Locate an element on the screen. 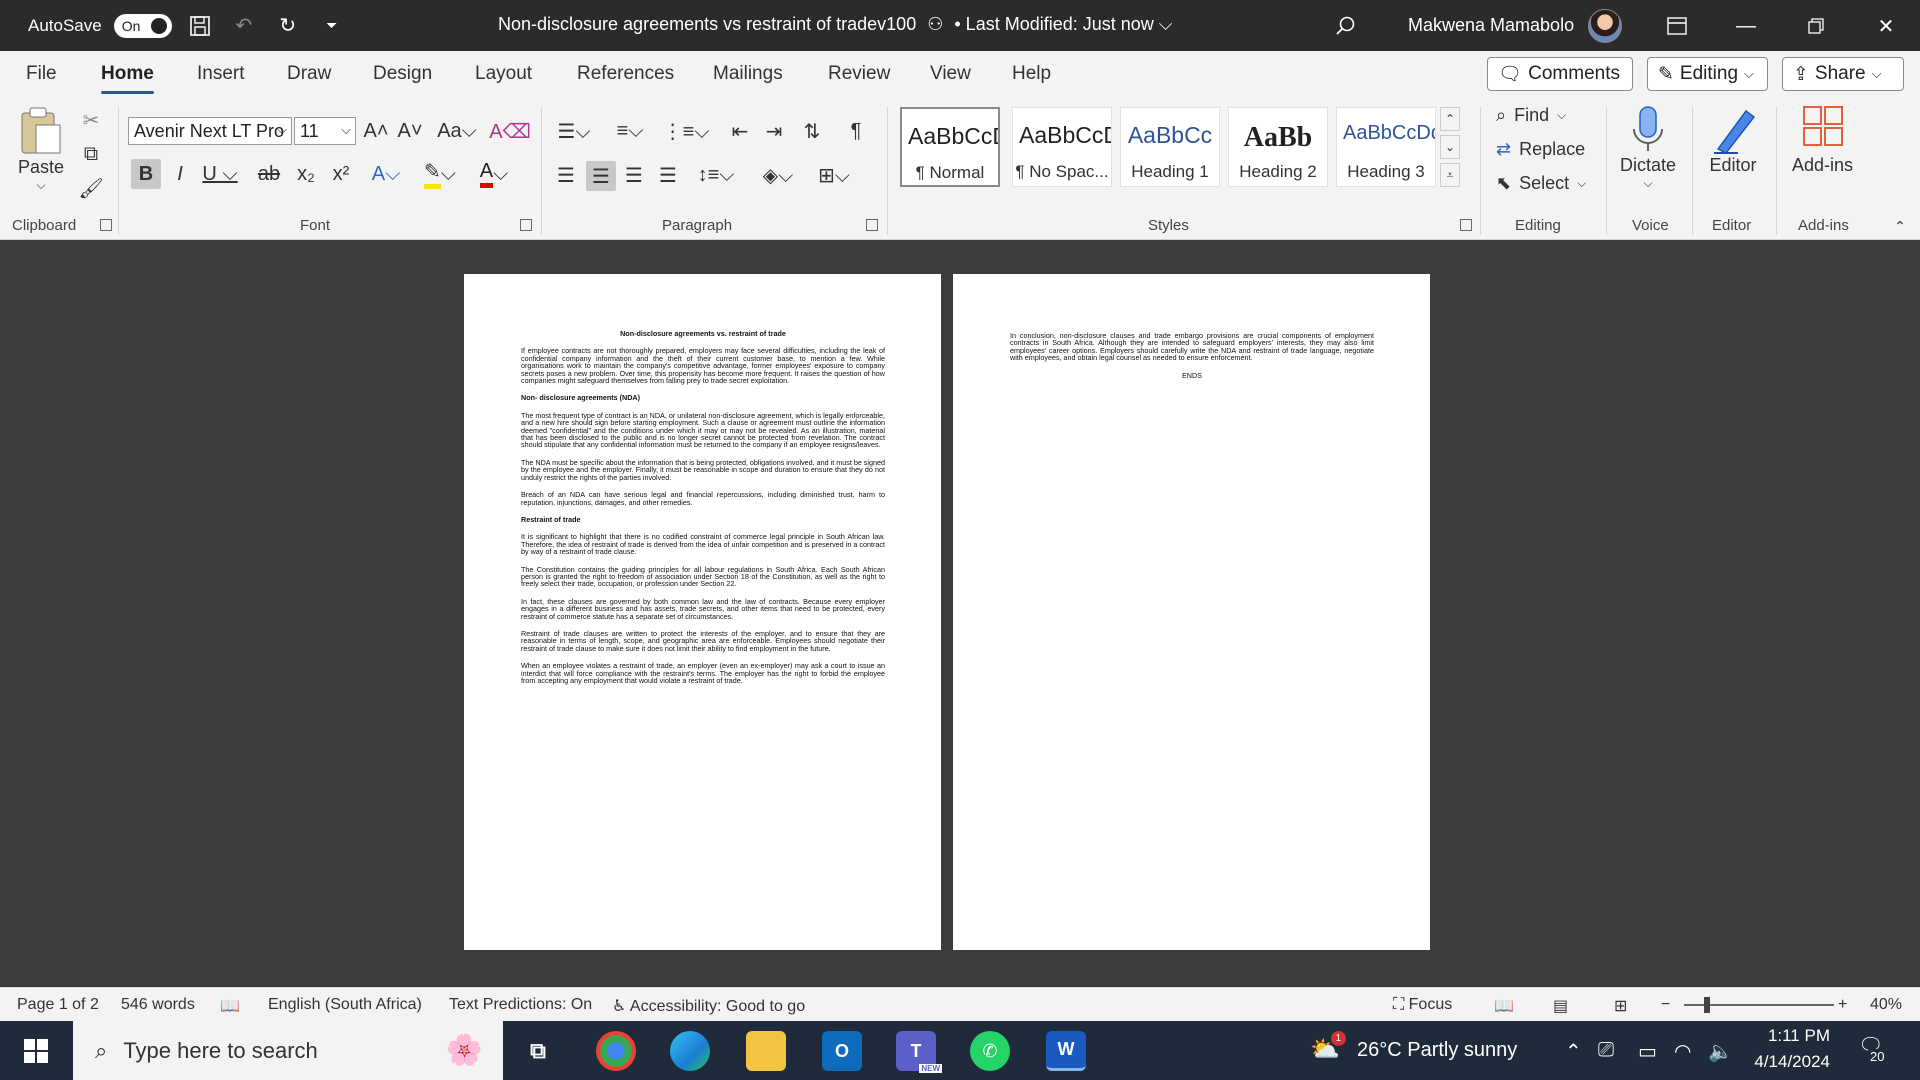 Image resolution: width=1920 pixels, height=1080 pixels. numbering-icon: ≡⌵ is located at coordinates (630, 131).